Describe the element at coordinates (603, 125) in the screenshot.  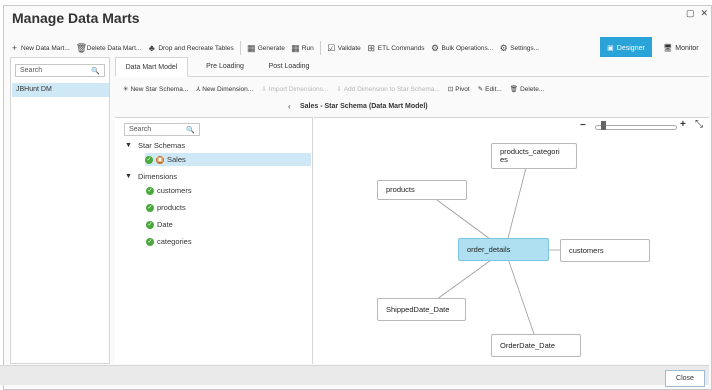
I see `zoom-slider-handle` at that location.